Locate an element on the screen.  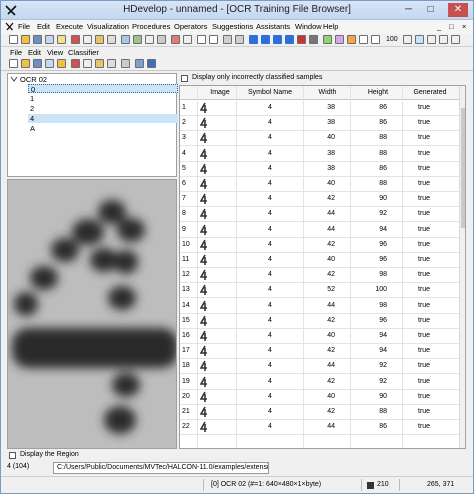
tree-item-0: 0 is located at coordinates (103, 89).